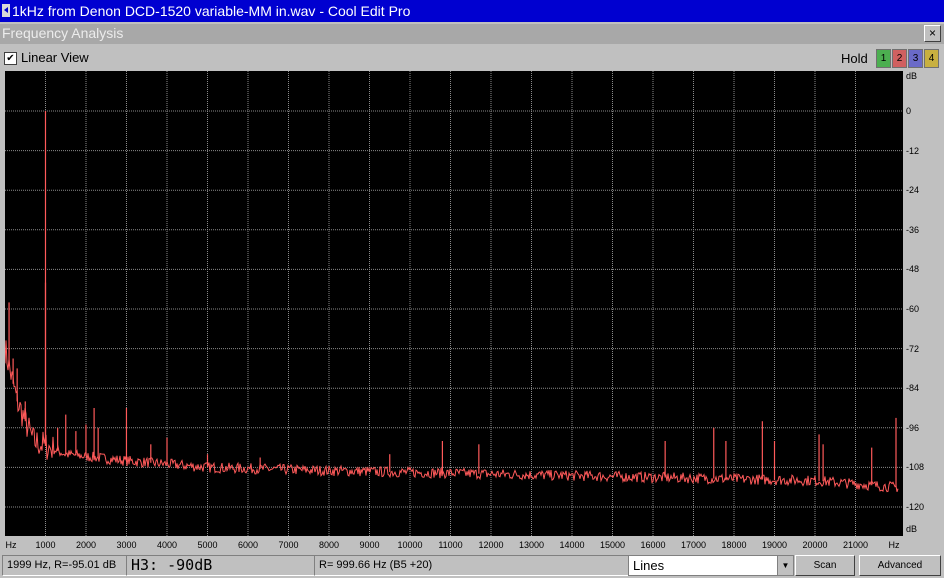 This screenshot has width=944, height=578. I want to click on y-tick-label: -48, so click(913, 269).